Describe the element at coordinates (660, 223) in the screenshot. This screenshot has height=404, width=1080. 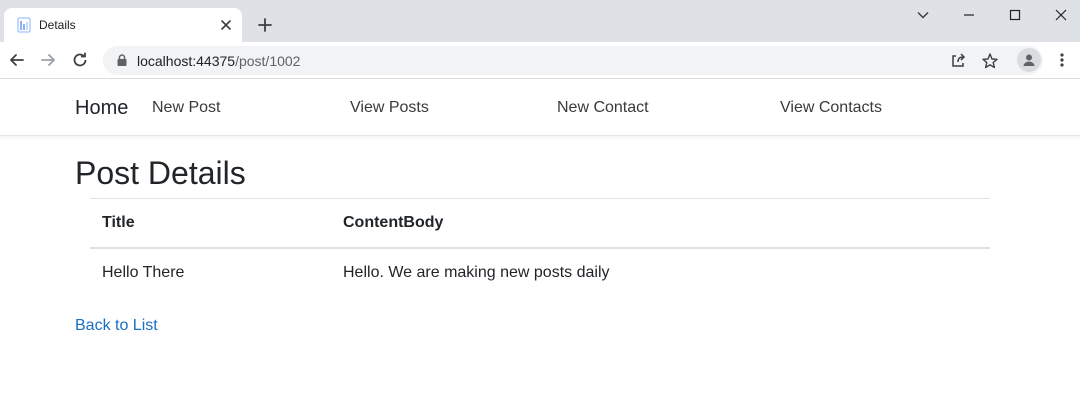
I see `column-header-contentbody: ContentBody` at that location.